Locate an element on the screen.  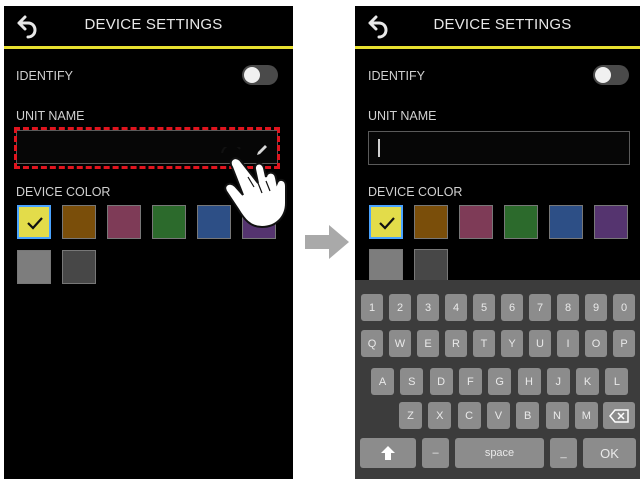
color-swatch-purple is located at coordinates (611, 222).